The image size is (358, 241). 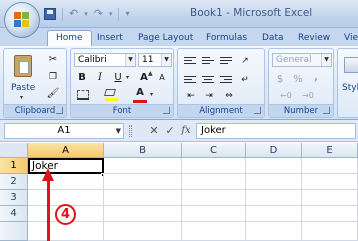 I want to click on font-color-button: A, so click(x=140, y=93).